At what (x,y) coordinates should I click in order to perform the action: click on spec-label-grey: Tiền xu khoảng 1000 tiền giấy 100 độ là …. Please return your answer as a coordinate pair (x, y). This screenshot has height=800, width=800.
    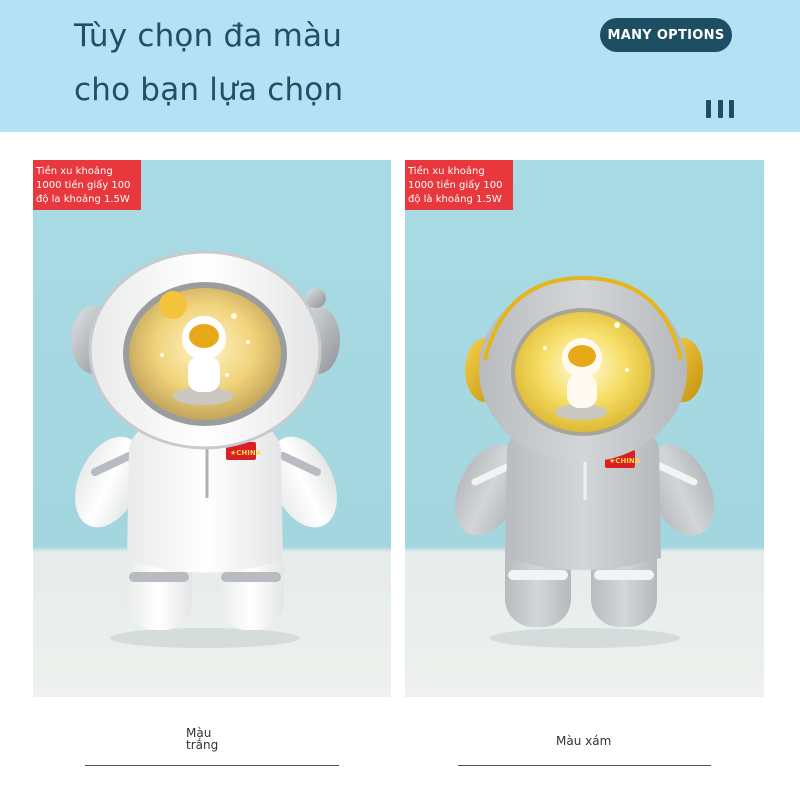
    Looking at the image, I should click on (459, 185).